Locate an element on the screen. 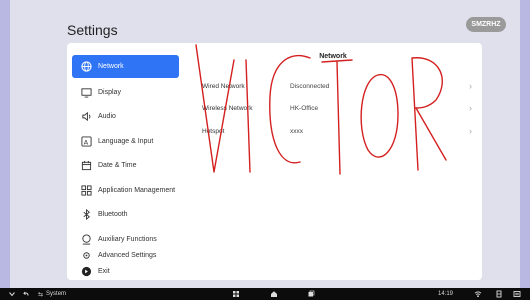 The image size is (530, 300). svg-text: A is located at coordinates (85, 142).